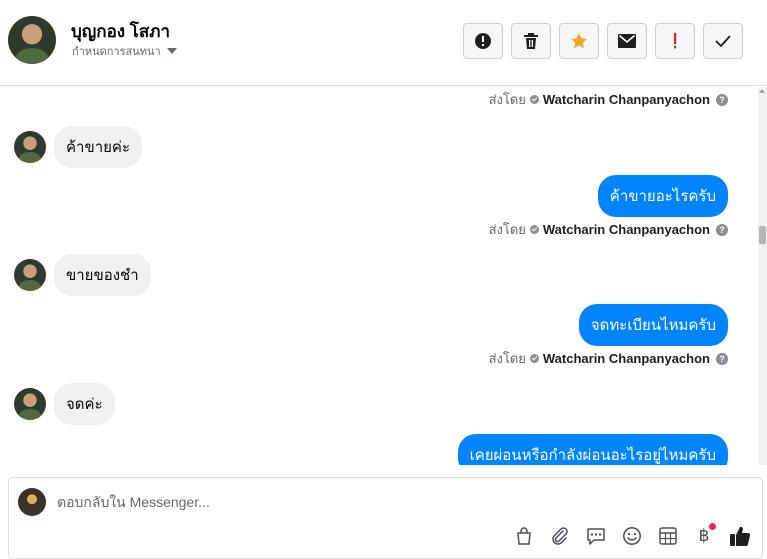 The height and width of the screenshot is (559, 767). I want to click on shopping-bag-icon, so click(524, 536).